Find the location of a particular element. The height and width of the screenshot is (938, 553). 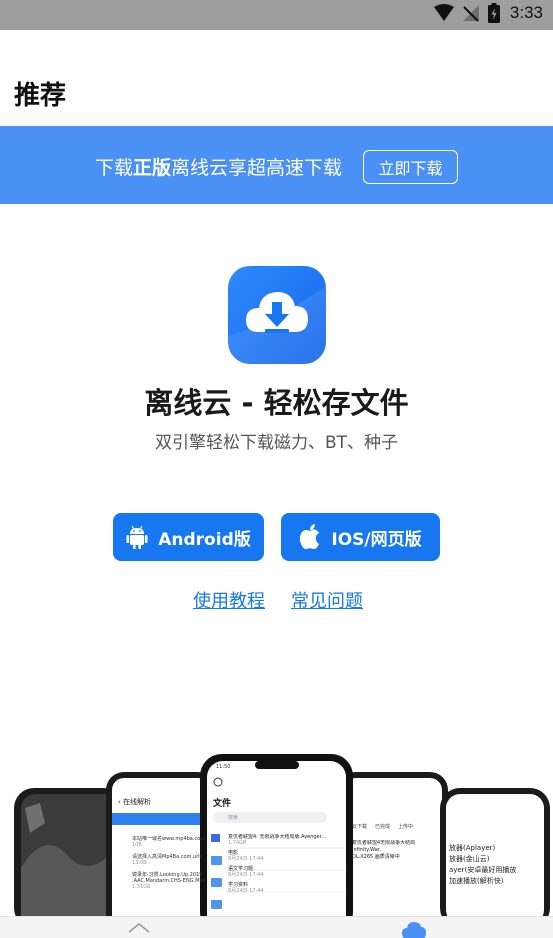

android-download-button: Android版 is located at coordinates (188, 537).